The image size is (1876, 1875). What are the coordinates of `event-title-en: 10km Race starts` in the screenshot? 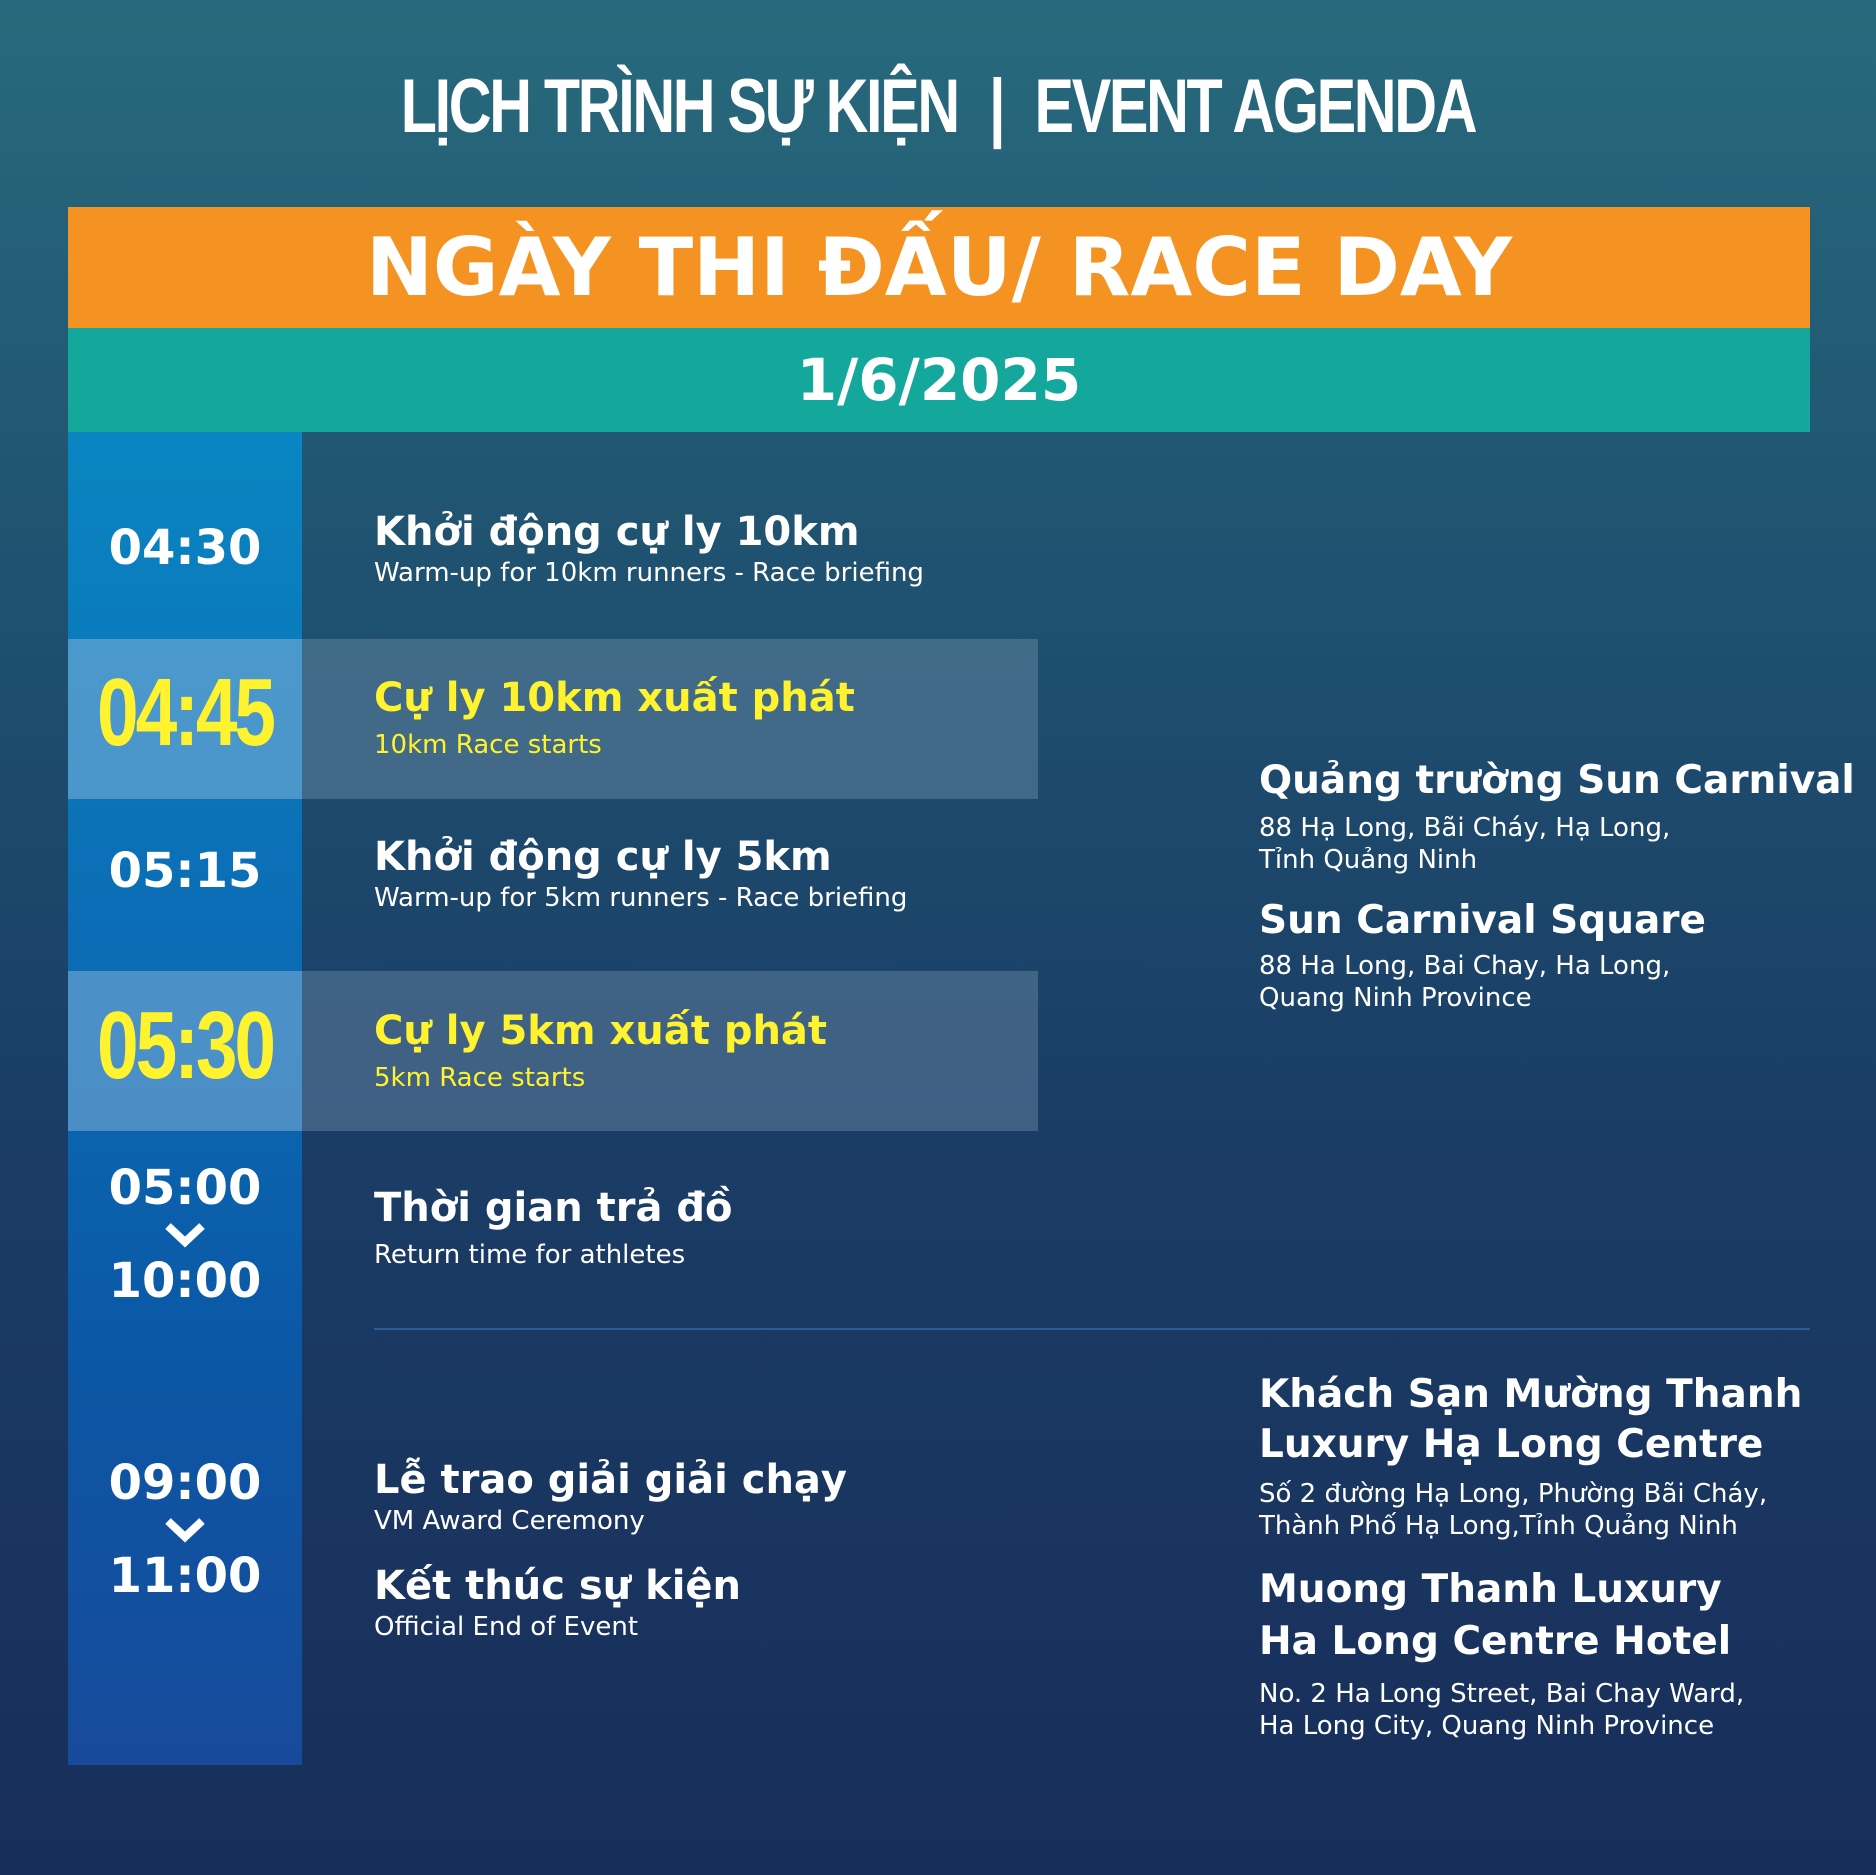 It's located at (488, 745).